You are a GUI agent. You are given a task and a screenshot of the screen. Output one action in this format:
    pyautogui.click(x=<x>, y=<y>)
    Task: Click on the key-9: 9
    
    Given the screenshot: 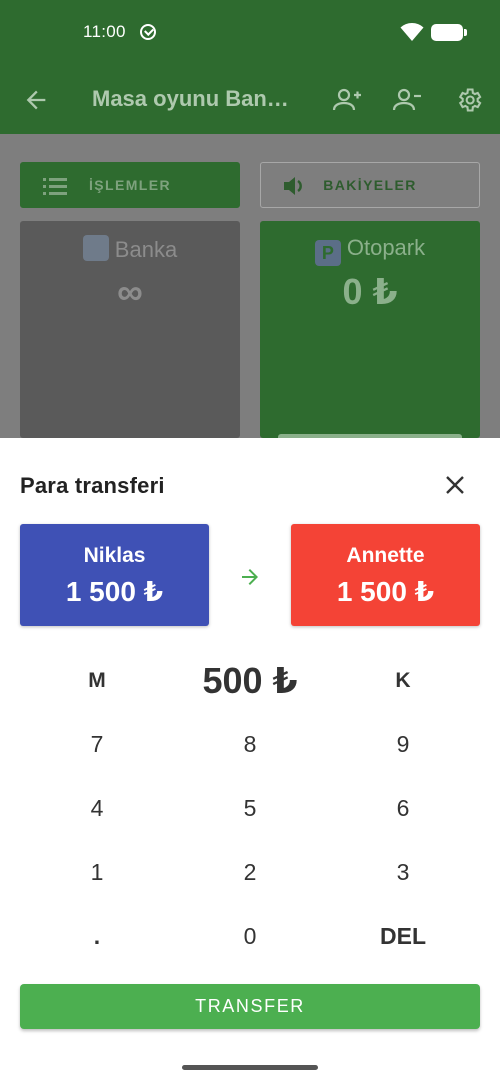 What is the action you would take?
    pyautogui.click(x=403, y=744)
    